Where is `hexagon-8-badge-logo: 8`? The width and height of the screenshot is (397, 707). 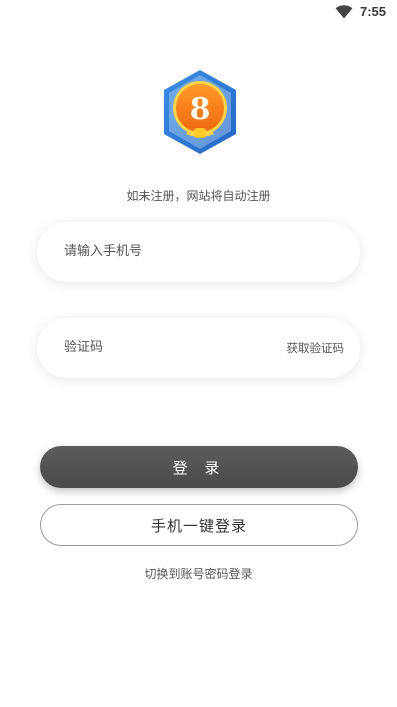 hexagon-8-badge-logo: 8 is located at coordinates (200, 112).